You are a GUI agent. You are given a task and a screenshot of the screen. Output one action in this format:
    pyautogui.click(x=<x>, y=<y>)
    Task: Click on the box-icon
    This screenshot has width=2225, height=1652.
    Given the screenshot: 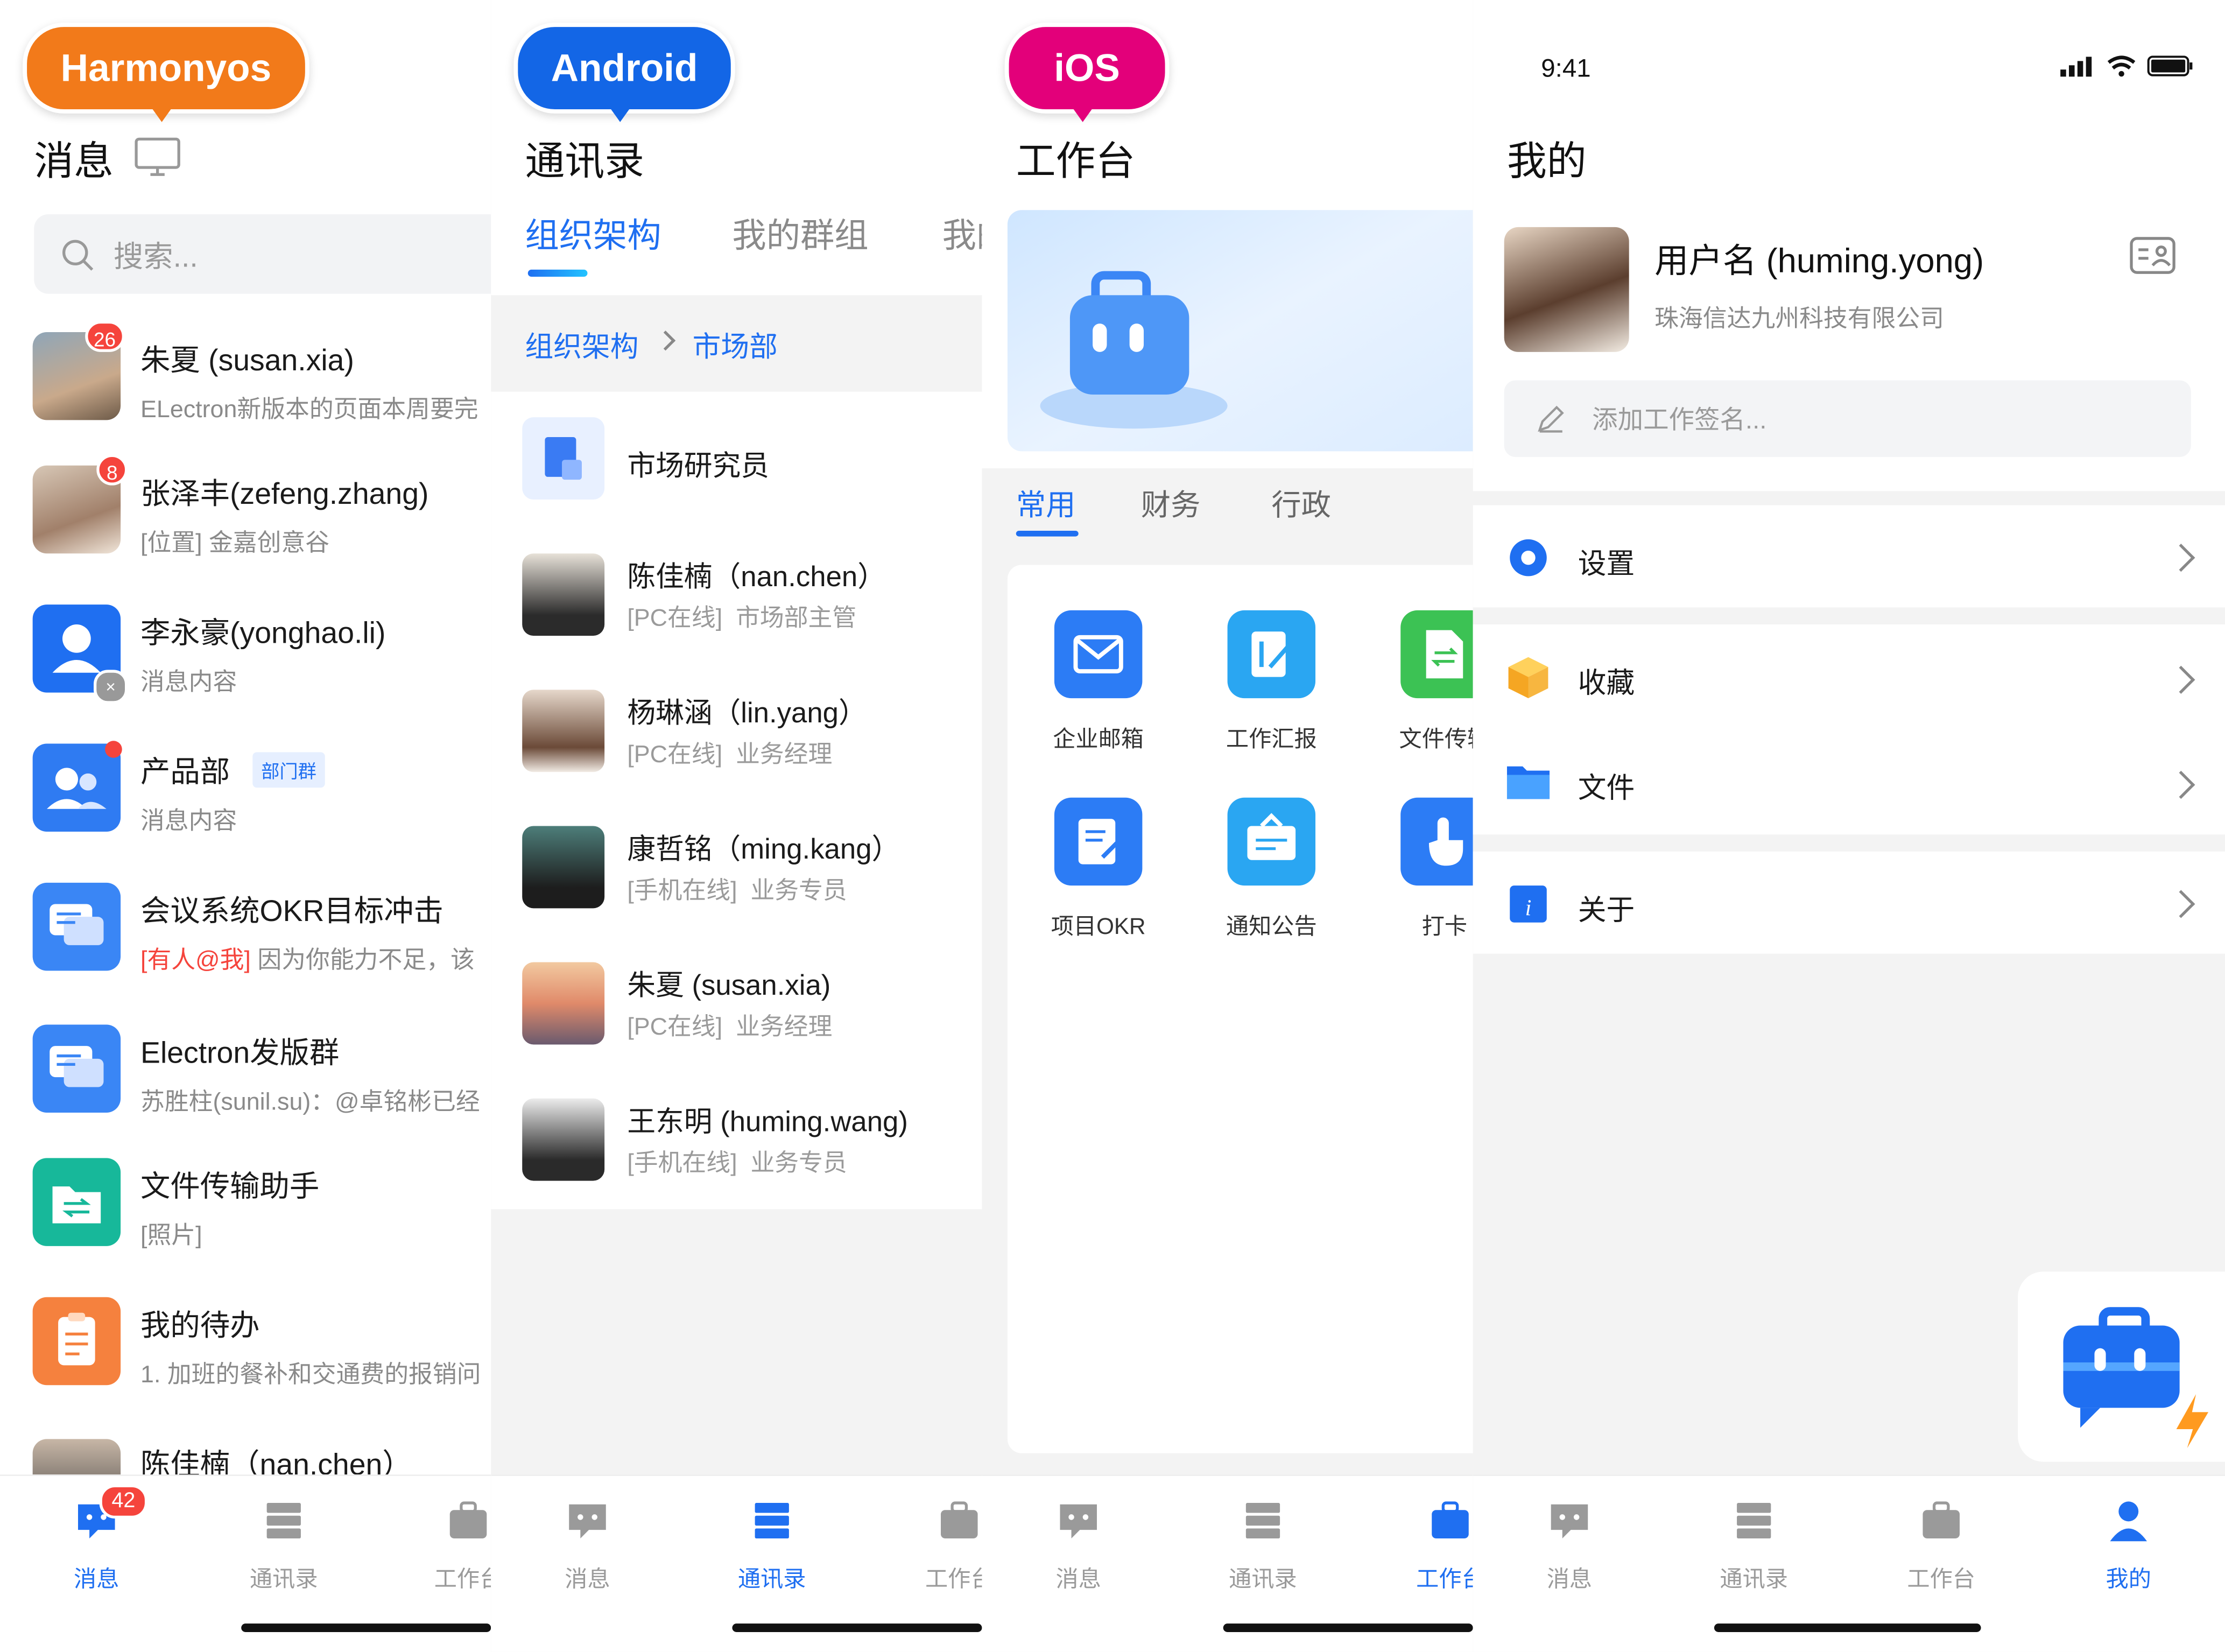 What is the action you would take?
    pyautogui.click(x=1528, y=678)
    